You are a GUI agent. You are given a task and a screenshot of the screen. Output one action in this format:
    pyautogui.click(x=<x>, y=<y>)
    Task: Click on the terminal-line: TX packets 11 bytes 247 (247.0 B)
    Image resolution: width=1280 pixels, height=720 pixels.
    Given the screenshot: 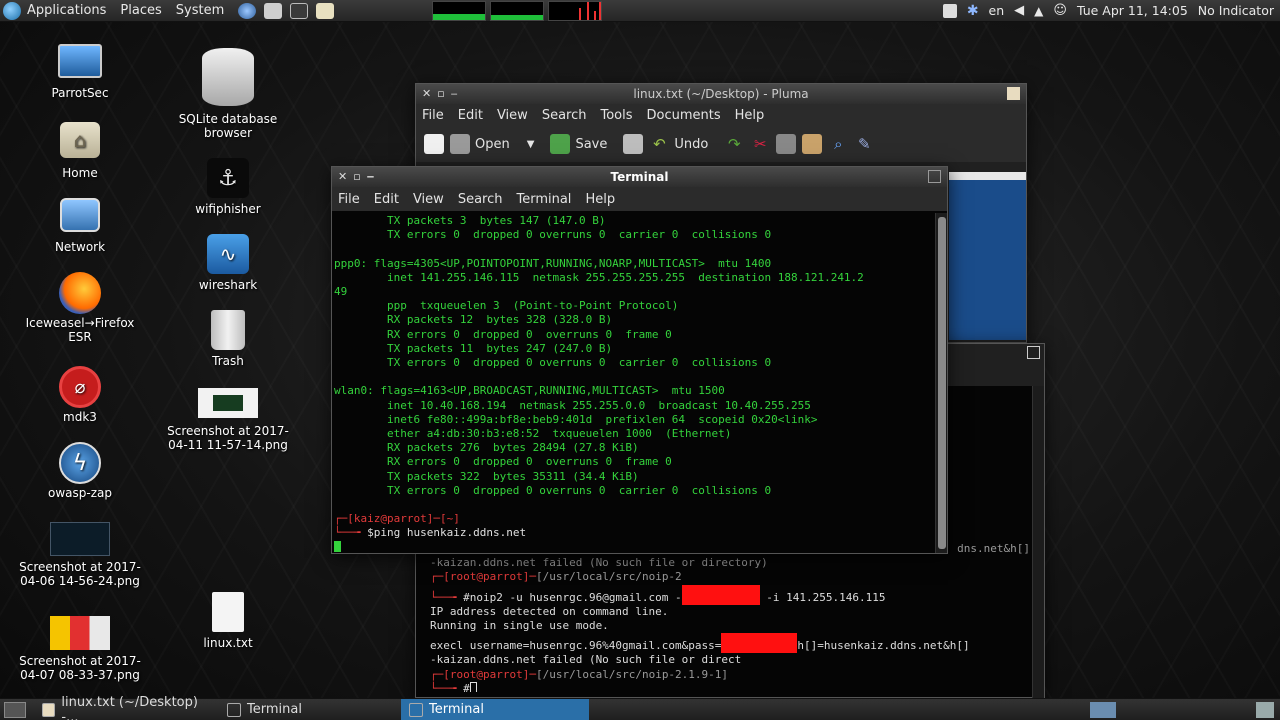 What is the action you would take?
    pyautogui.click(x=473, y=348)
    